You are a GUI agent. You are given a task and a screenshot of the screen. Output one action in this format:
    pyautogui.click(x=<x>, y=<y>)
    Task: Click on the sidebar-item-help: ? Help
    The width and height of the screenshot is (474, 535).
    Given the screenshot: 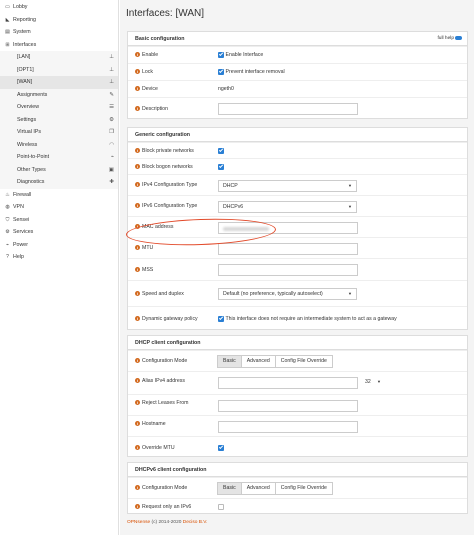 What is the action you would take?
    pyautogui.click(x=59, y=257)
    